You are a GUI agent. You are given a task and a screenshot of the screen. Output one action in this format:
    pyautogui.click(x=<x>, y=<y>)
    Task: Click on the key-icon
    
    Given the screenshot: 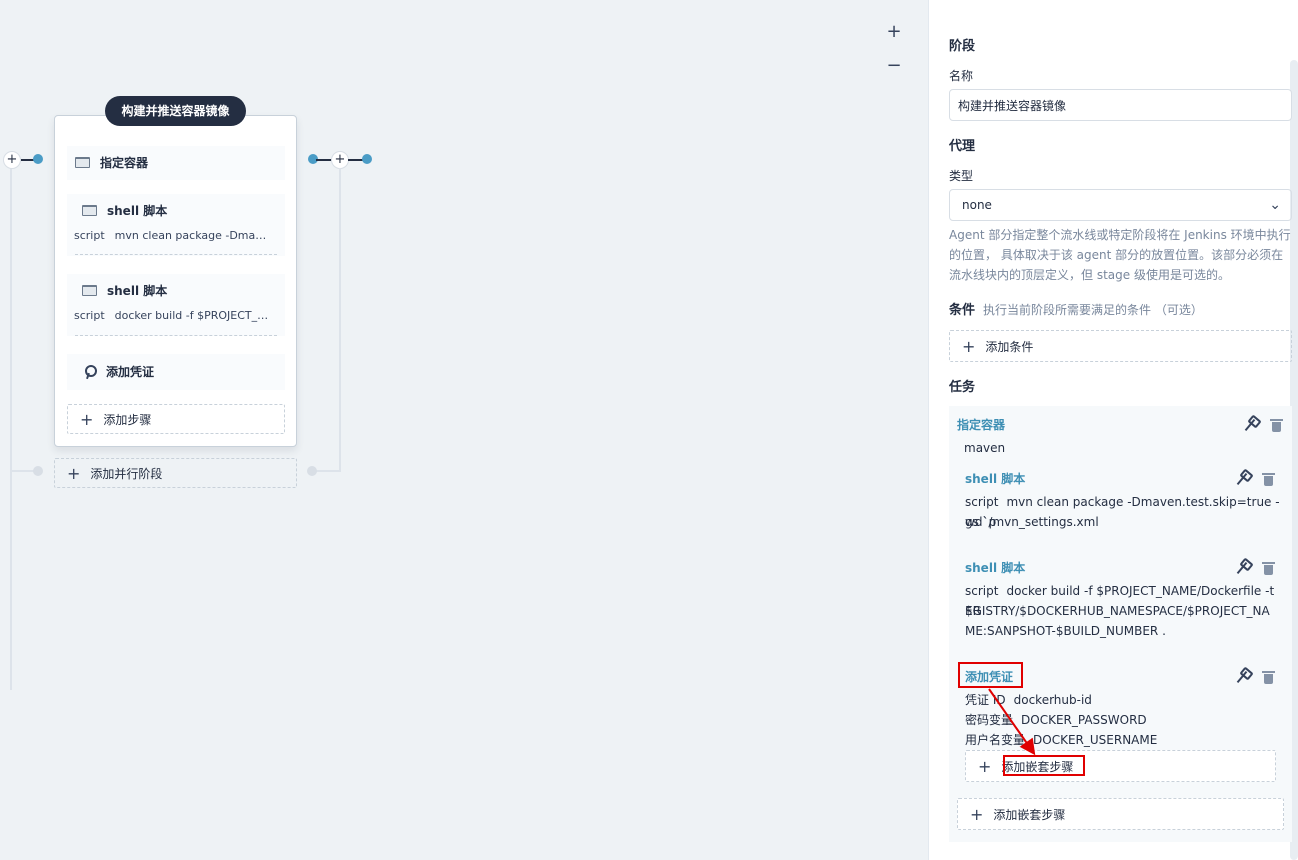 What is the action you would take?
    pyautogui.click(x=89, y=371)
    